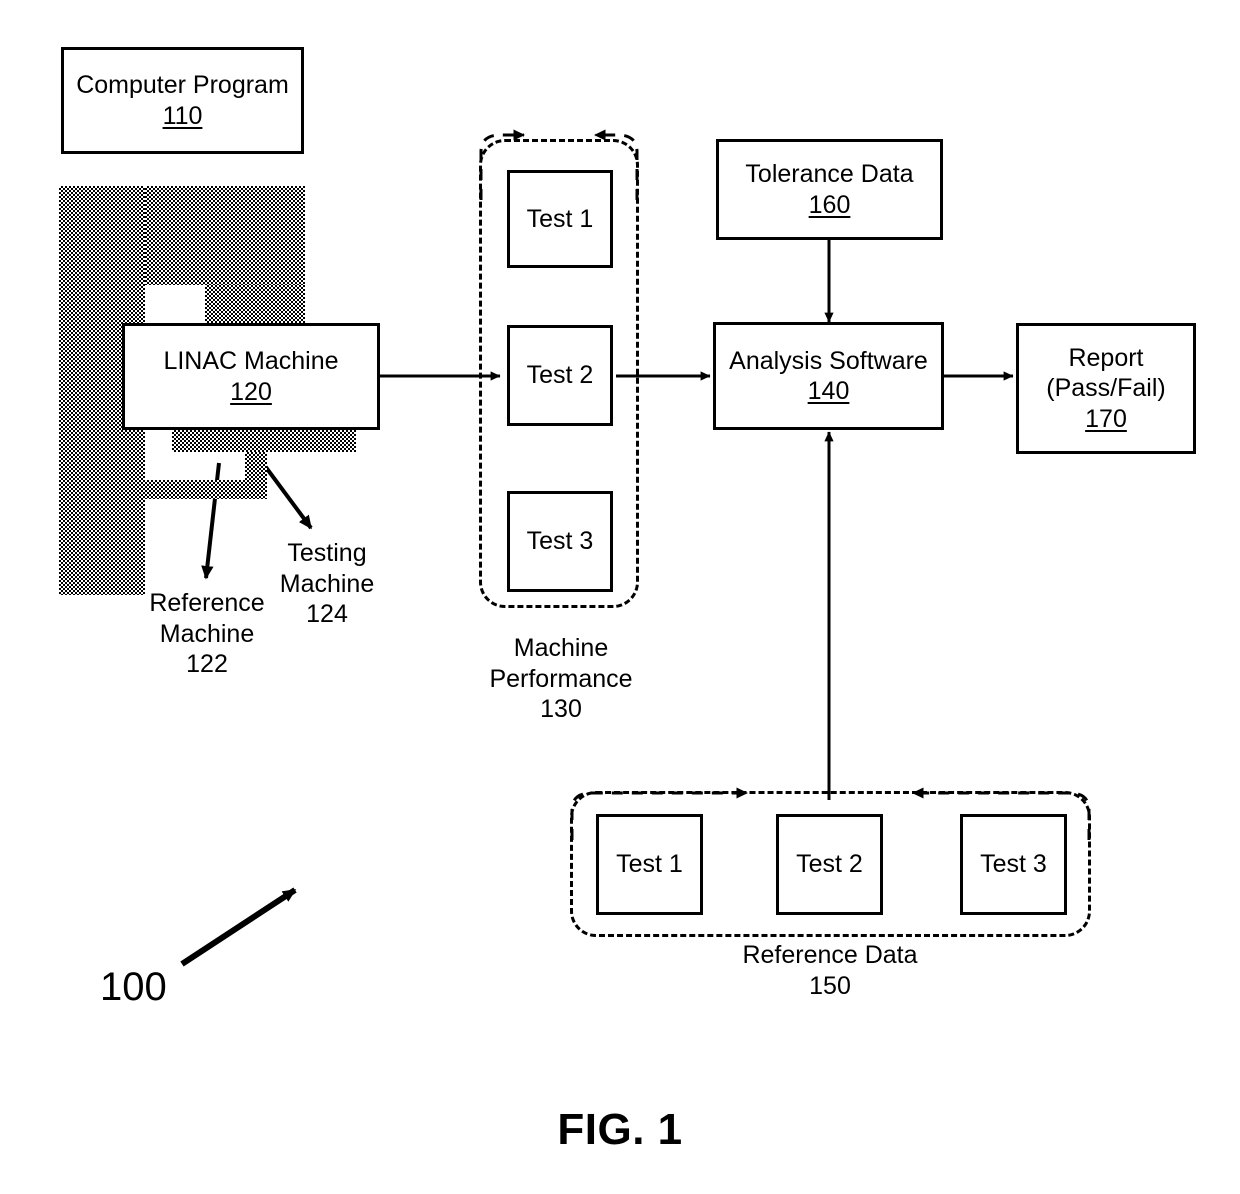 The height and width of the screenshot is (1194, 1240). Describe the element at coordinates (251, 391) in the screenshot. I see `linac-machine-ref: 120` at that location.